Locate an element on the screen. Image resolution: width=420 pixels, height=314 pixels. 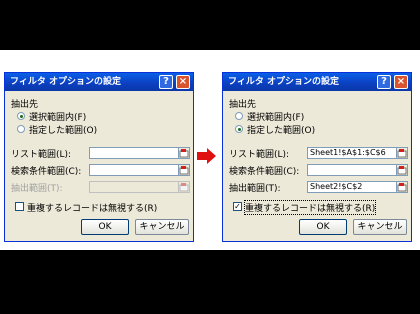
unique-records-checkbox: ✓ is located at coordinates (237, 206).